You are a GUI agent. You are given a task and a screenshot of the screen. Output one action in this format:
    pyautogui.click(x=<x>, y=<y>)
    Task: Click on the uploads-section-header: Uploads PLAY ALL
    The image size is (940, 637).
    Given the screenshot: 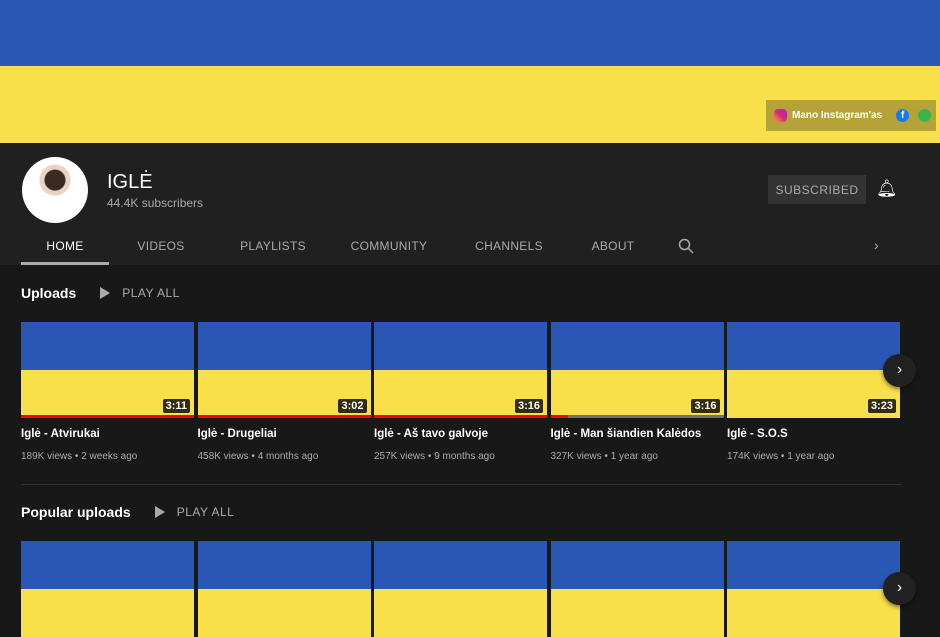 What is the action you would take?
    pyautogui.click(x=100, y=293)
    